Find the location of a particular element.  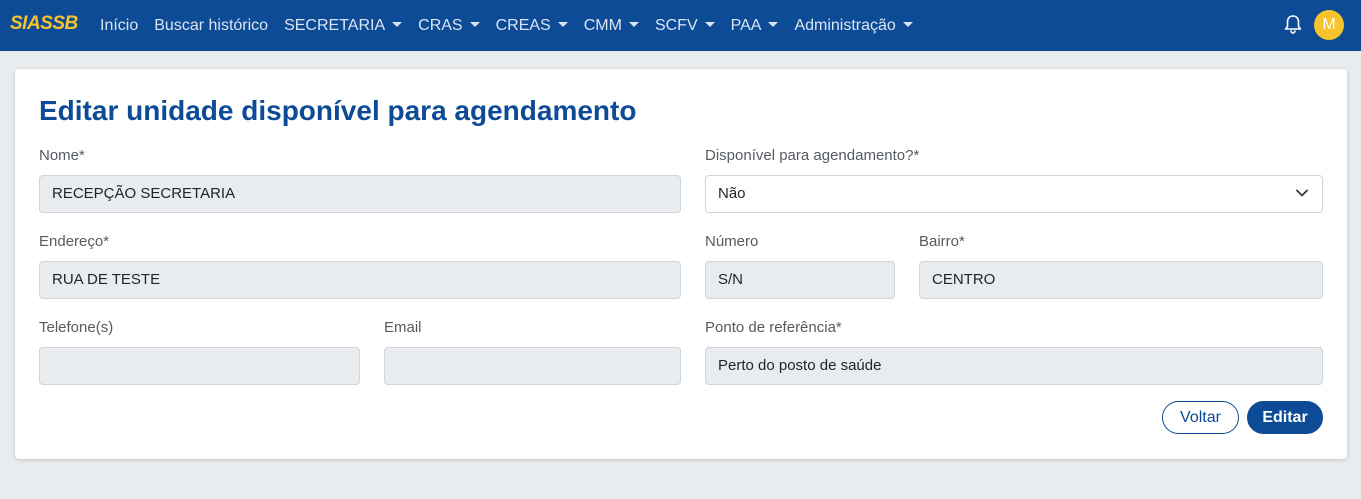

nav-item-cras: CRAS is located at coordinates (448, 26).